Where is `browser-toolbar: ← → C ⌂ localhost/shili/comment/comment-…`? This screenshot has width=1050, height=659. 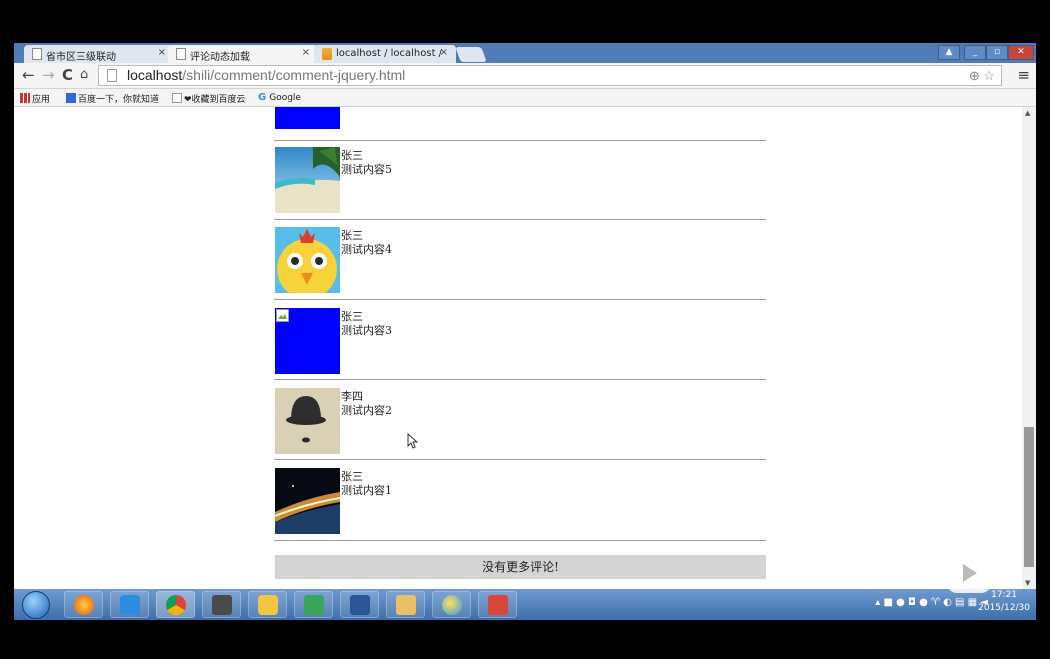 browser-toolbar: ← → C ⌂ localhost/shili/comment/comment-… is located at coordinates (525, 76).